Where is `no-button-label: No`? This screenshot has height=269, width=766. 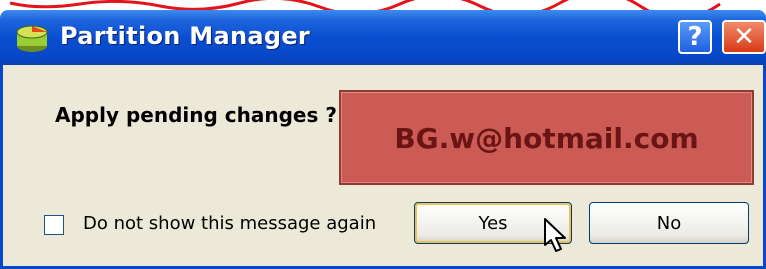
no-button-label: No is located at coordinates (669, 223).